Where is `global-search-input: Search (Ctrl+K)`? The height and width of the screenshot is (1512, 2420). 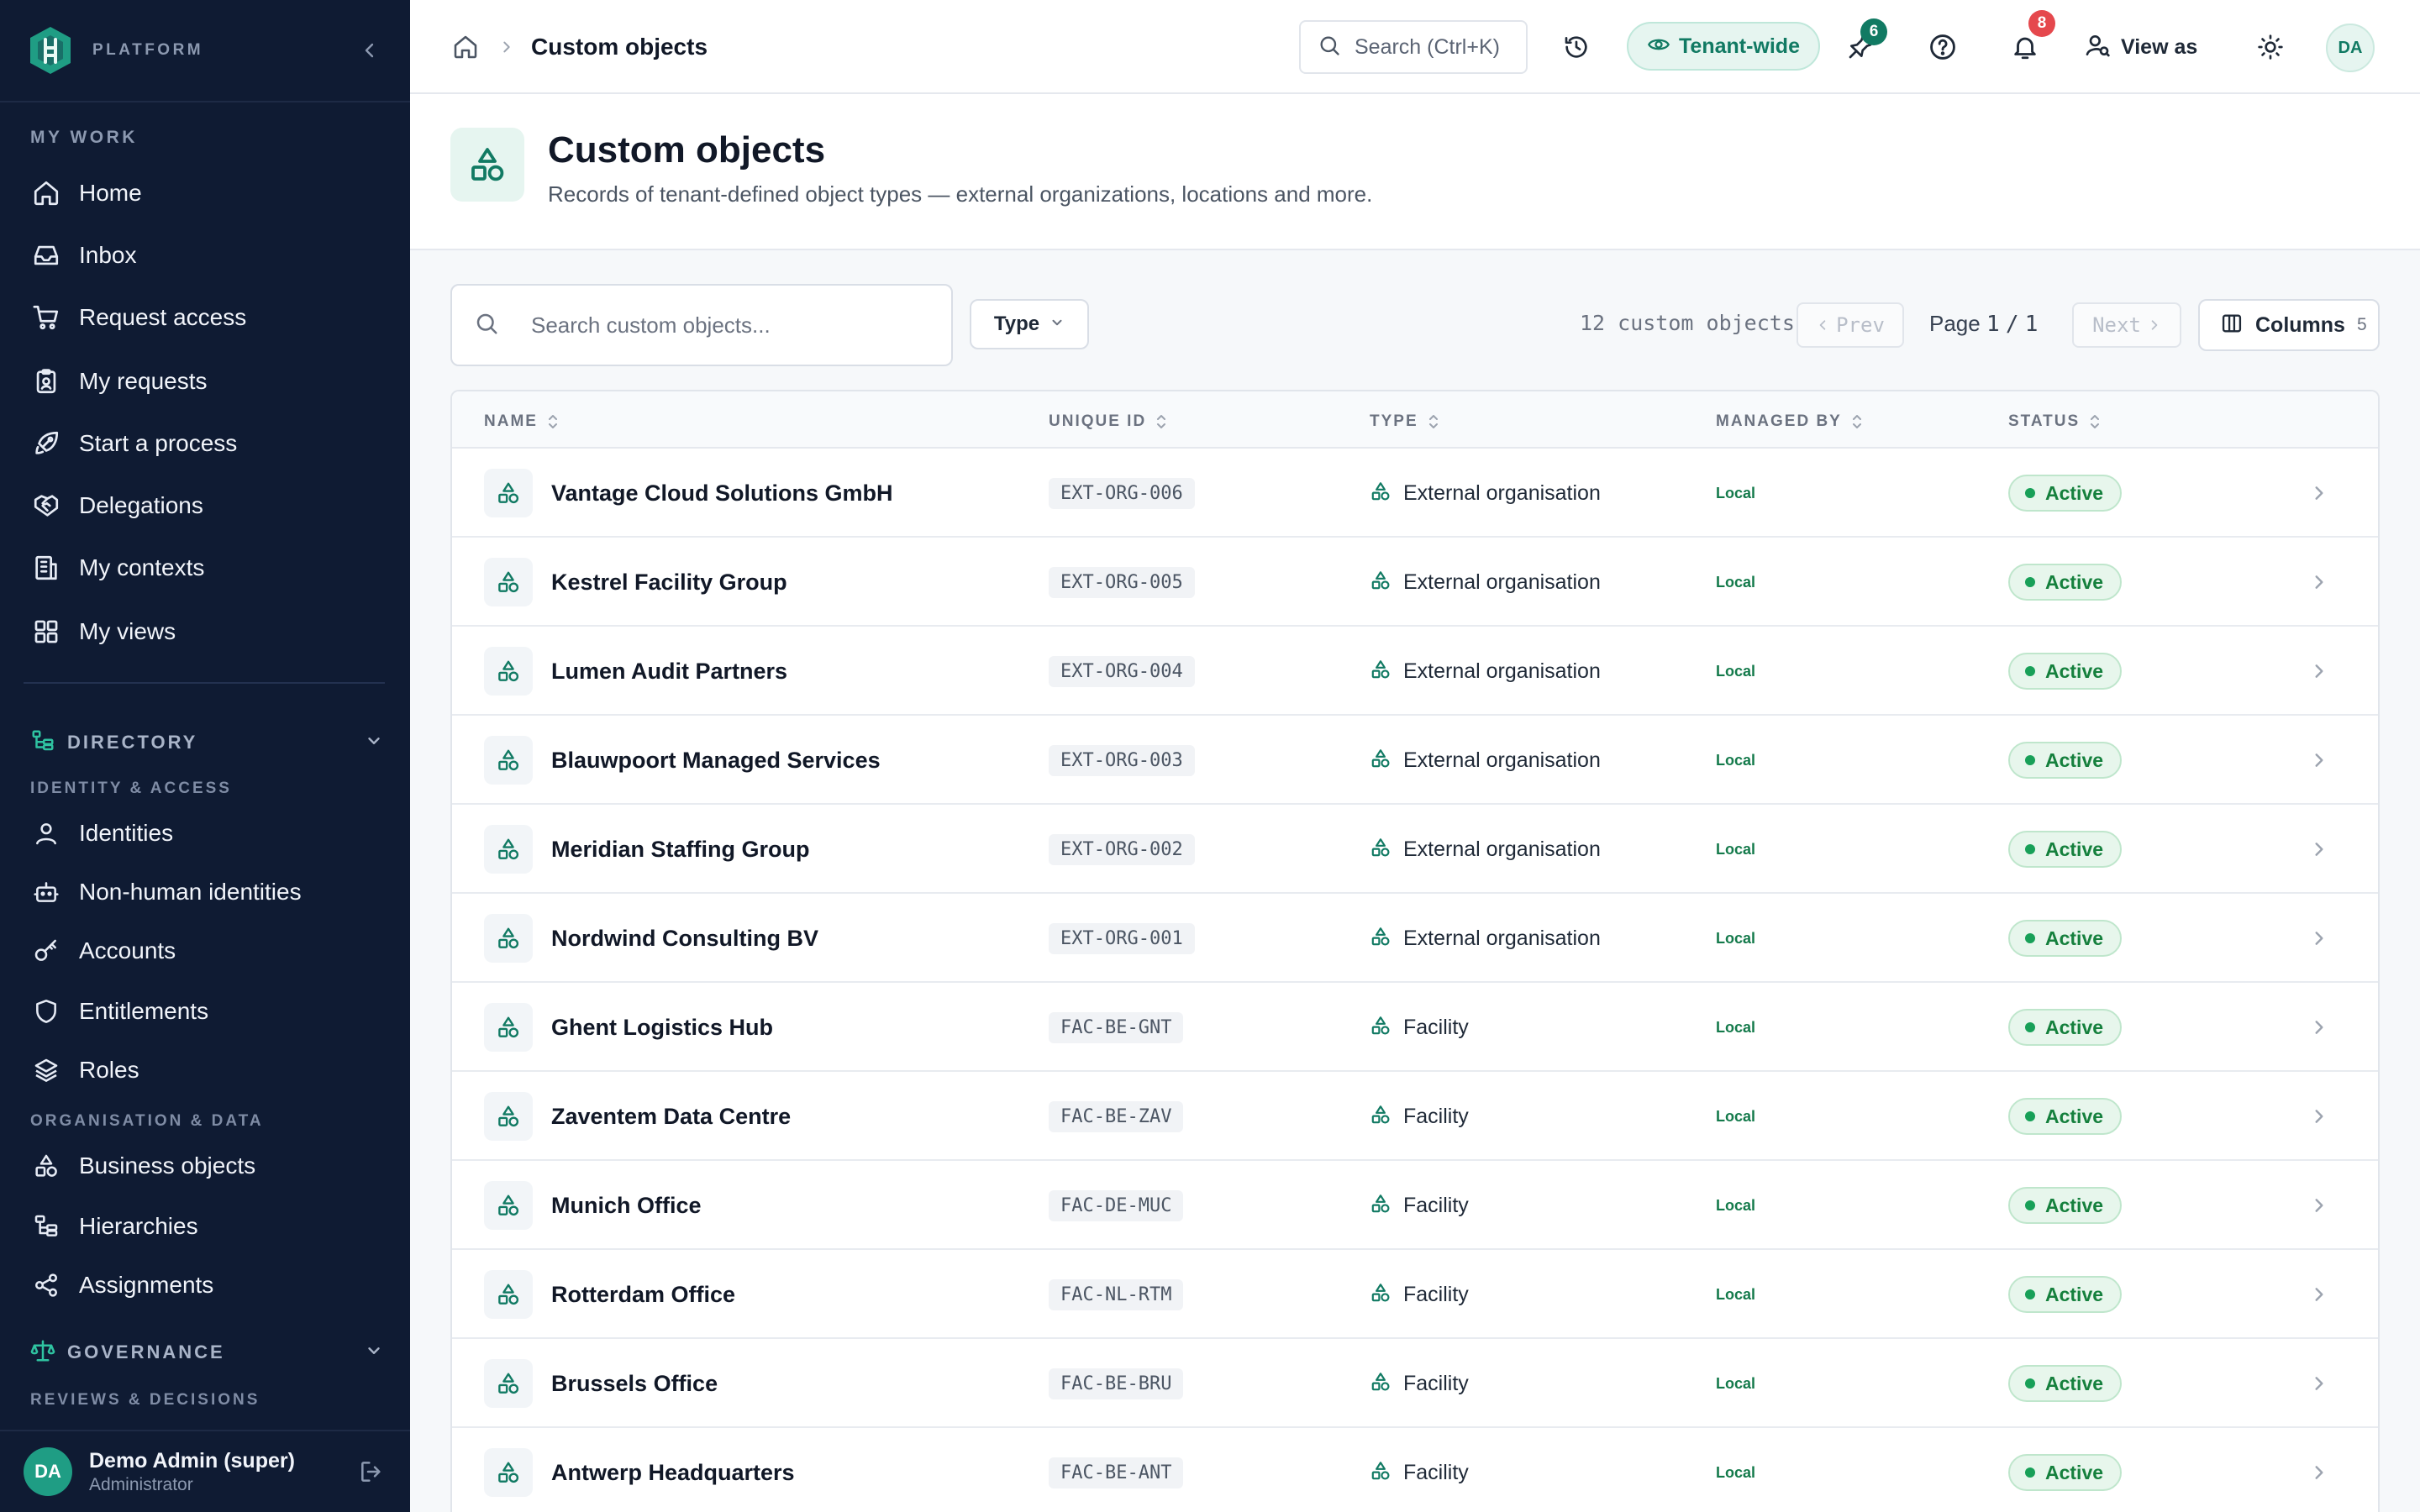 global-search-input: Search (Ctrl+K) is located at coordinates (1413, 47).